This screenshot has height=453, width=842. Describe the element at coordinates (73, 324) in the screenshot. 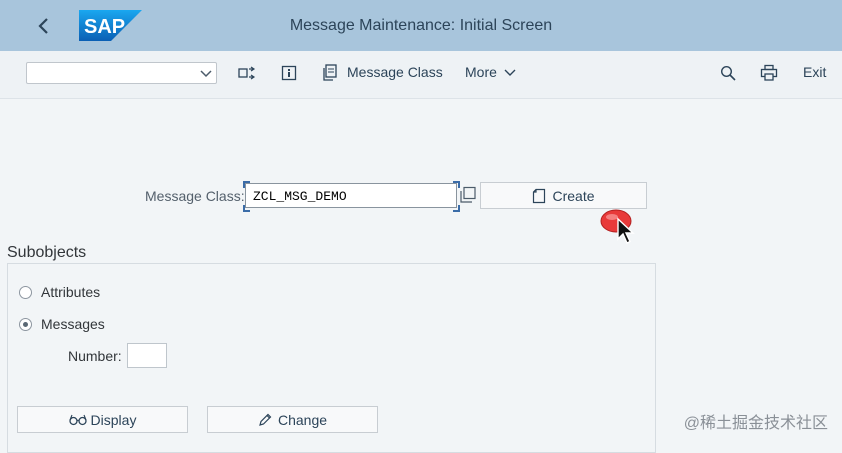

I see `messages-label: Messages` at that location.